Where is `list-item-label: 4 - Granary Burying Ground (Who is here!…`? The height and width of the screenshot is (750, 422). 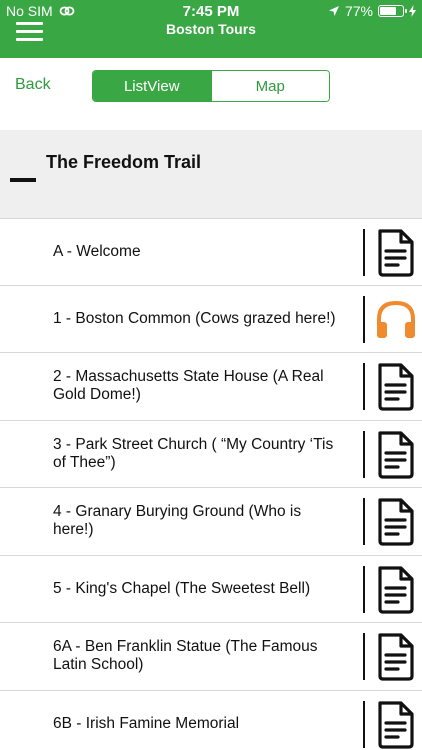
list-item-label: 4 - Granary Burying Ground (Who is here!… is located at coordinates (177, 521).